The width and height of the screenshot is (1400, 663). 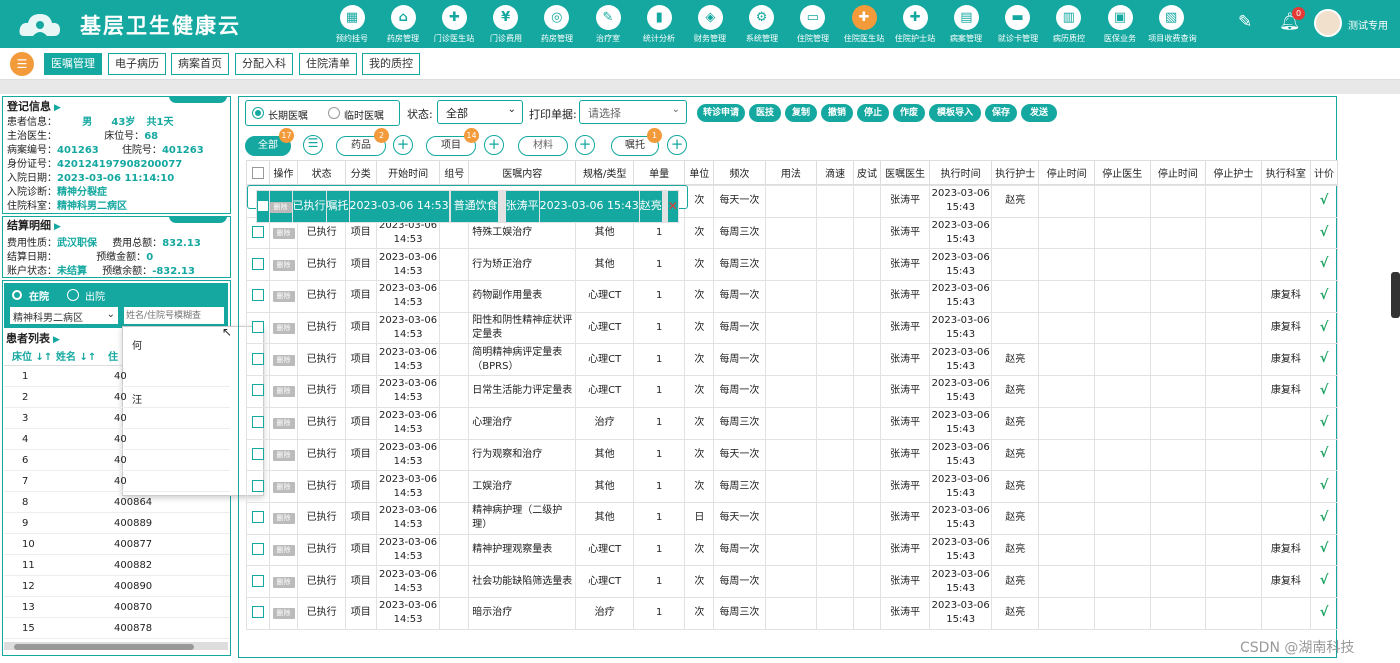 I want to click on category-instruction: 嘱托 1, so click(x=636, y=142).